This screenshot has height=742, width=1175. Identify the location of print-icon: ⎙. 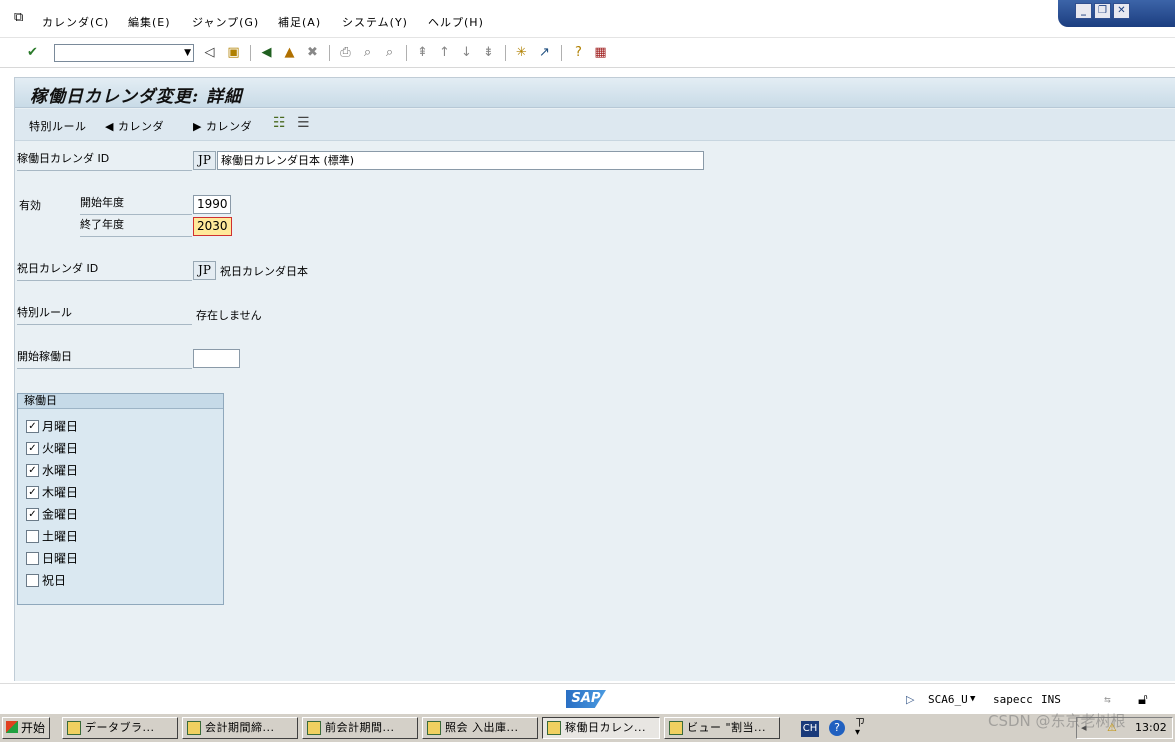
(345, 52).